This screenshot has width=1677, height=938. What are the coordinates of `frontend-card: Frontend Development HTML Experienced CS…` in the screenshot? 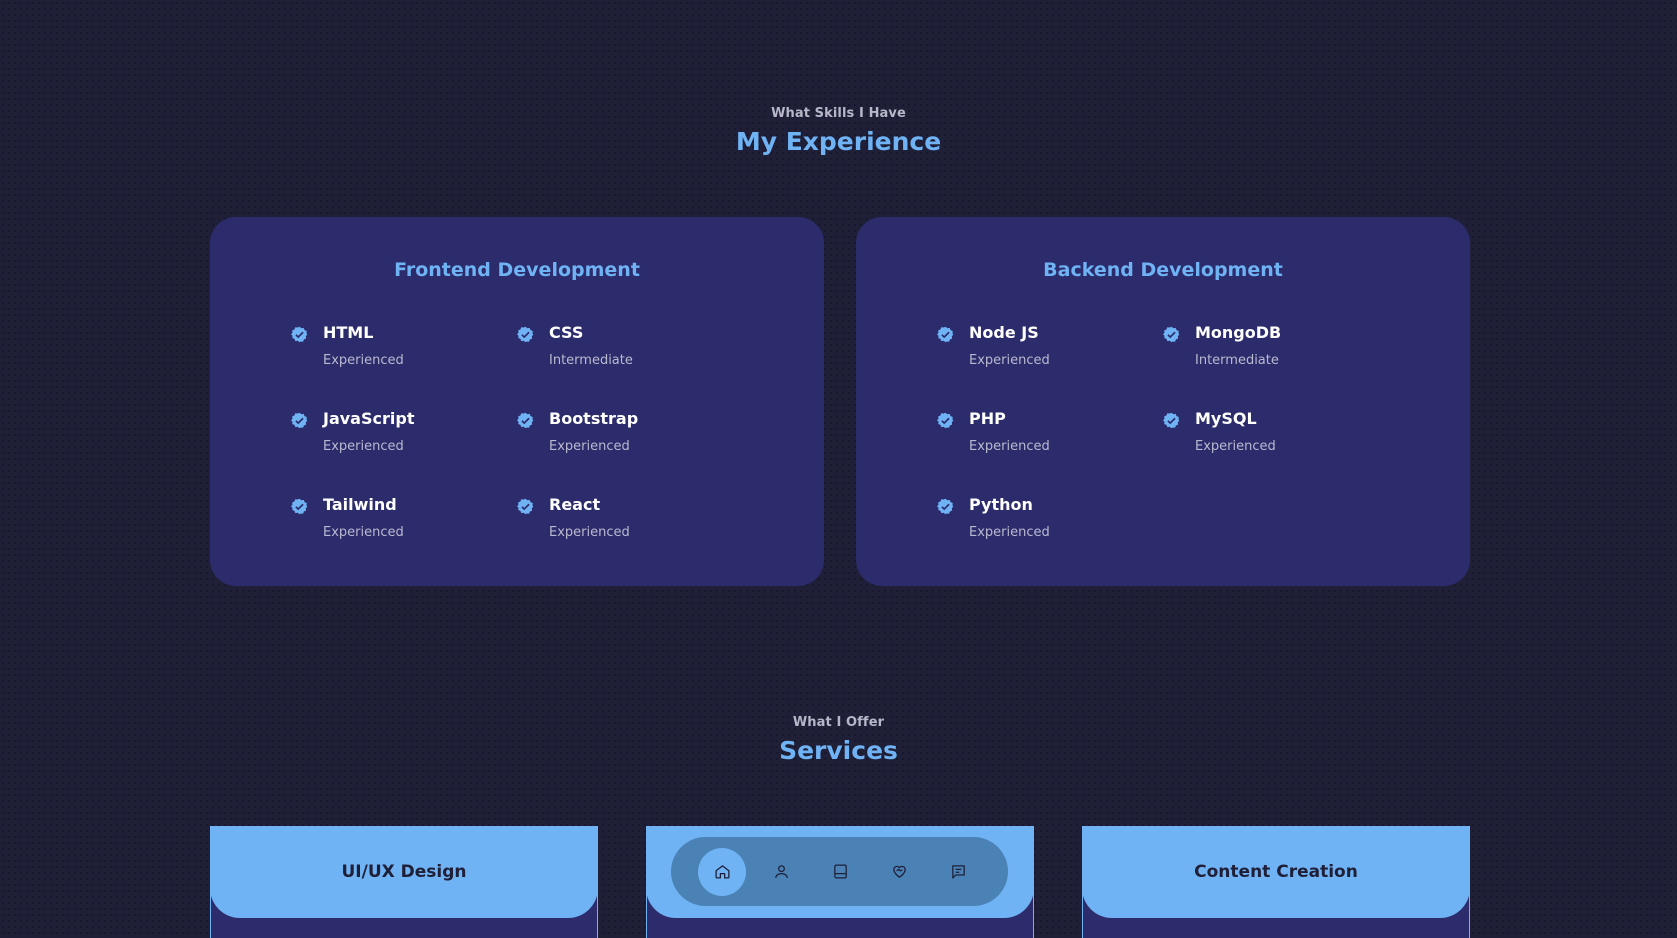 It's located at (517, 401).